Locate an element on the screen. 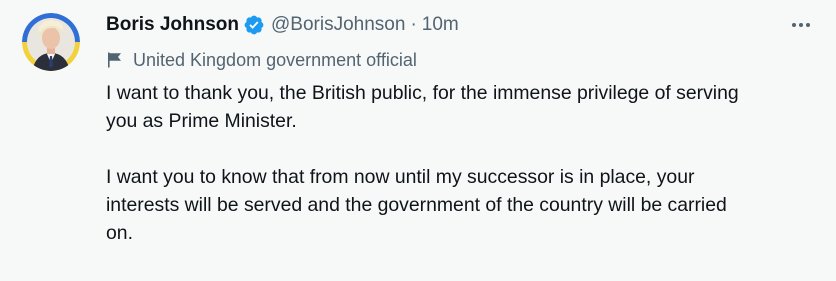 This screenshot has height=281, width=836. author-name: Boris Johnson is located at coordinates (172, 25).